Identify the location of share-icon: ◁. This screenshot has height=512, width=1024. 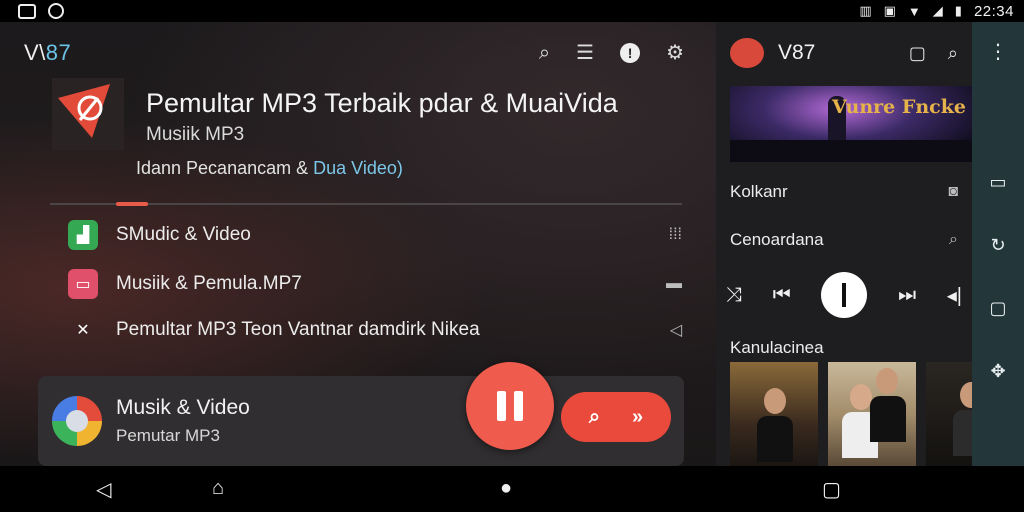
(676, 330).